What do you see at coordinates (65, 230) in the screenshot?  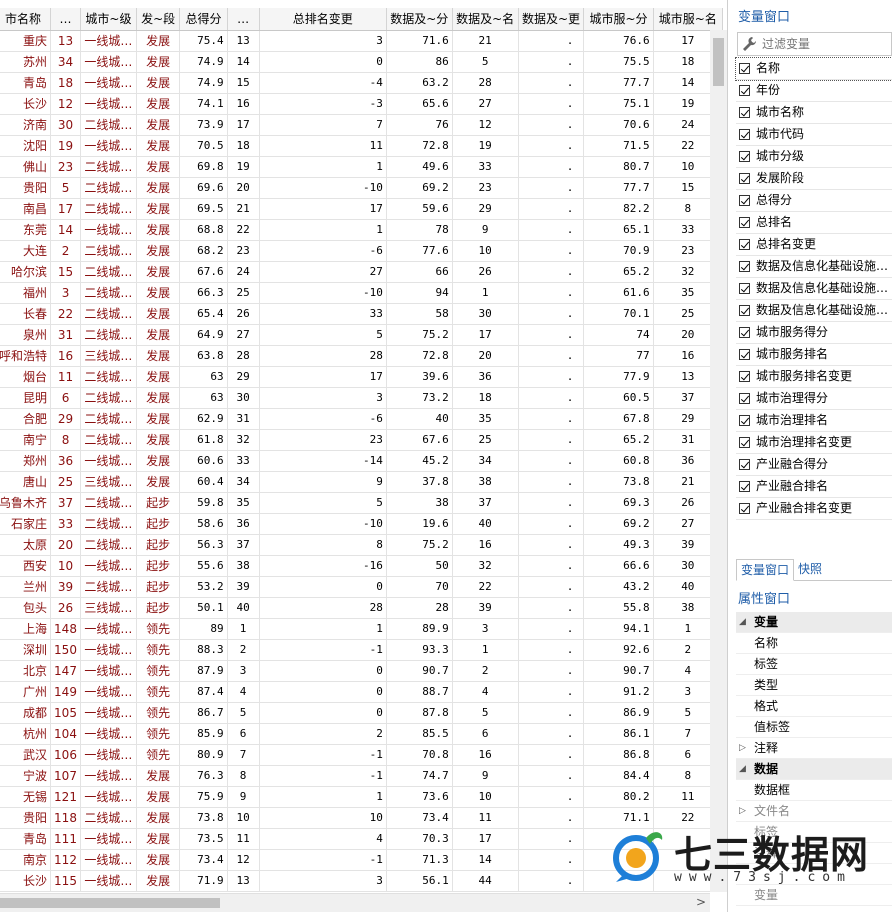 I see `table-cell: 14` at bounding box center [65, 230].